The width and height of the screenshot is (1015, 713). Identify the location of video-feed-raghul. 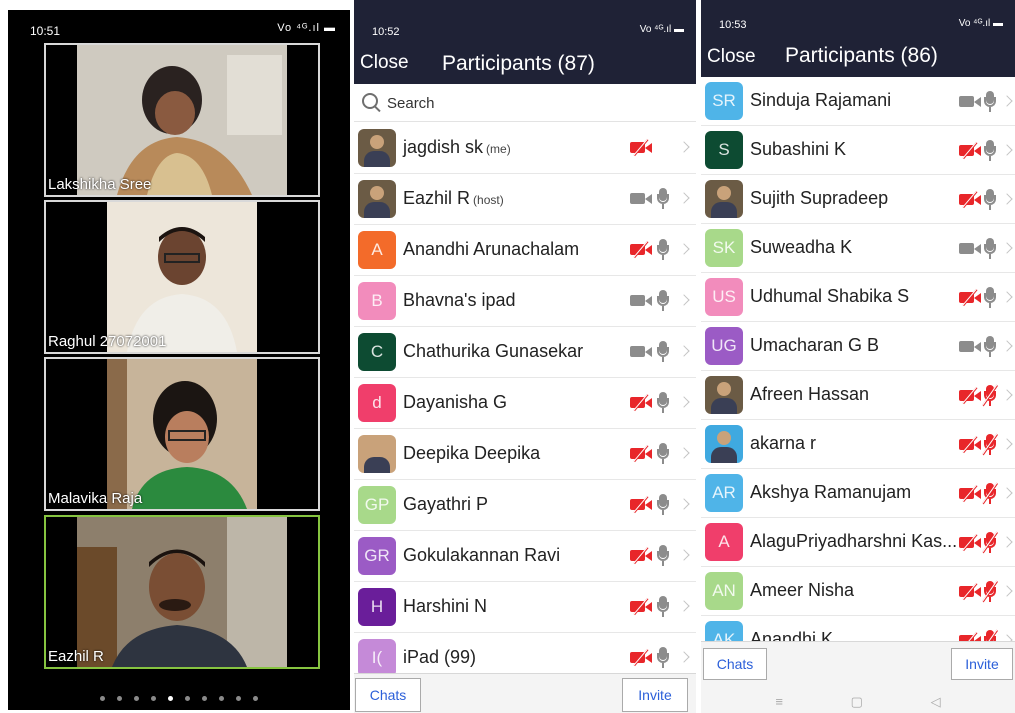
(182, 277).